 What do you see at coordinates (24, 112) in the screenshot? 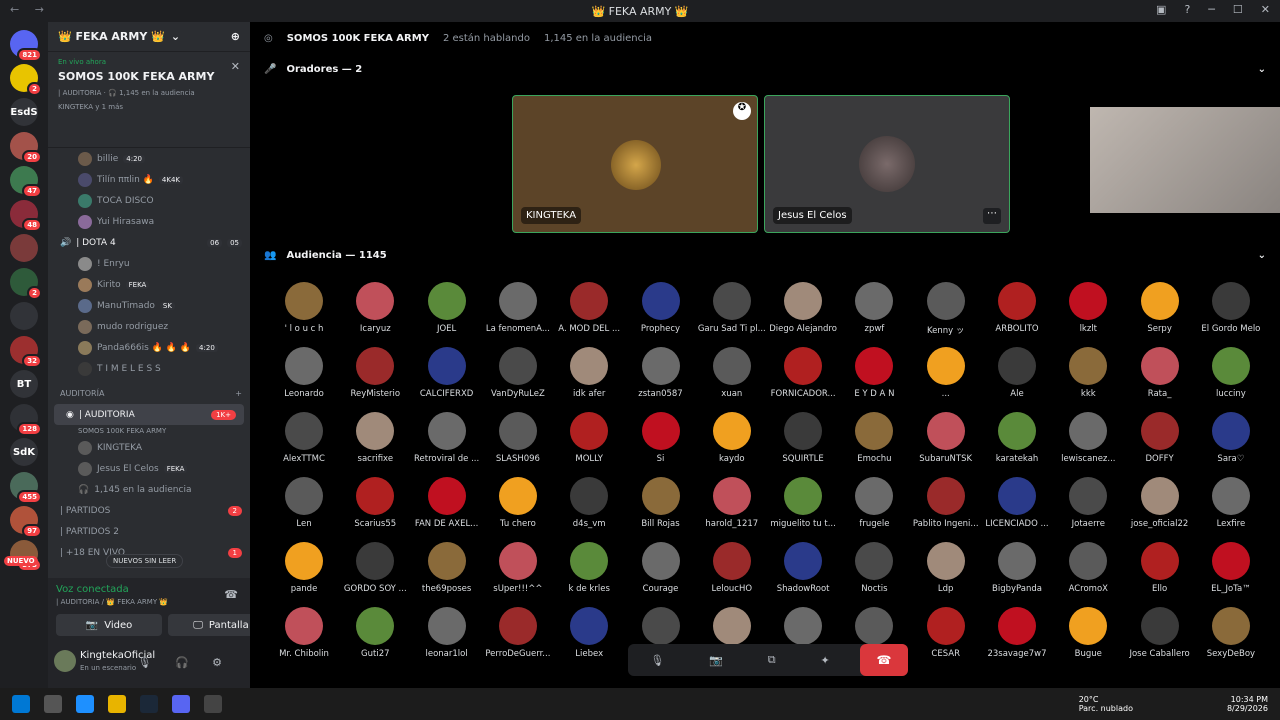
I see `server-icon: EsdS` at bounding box center [24, 112].